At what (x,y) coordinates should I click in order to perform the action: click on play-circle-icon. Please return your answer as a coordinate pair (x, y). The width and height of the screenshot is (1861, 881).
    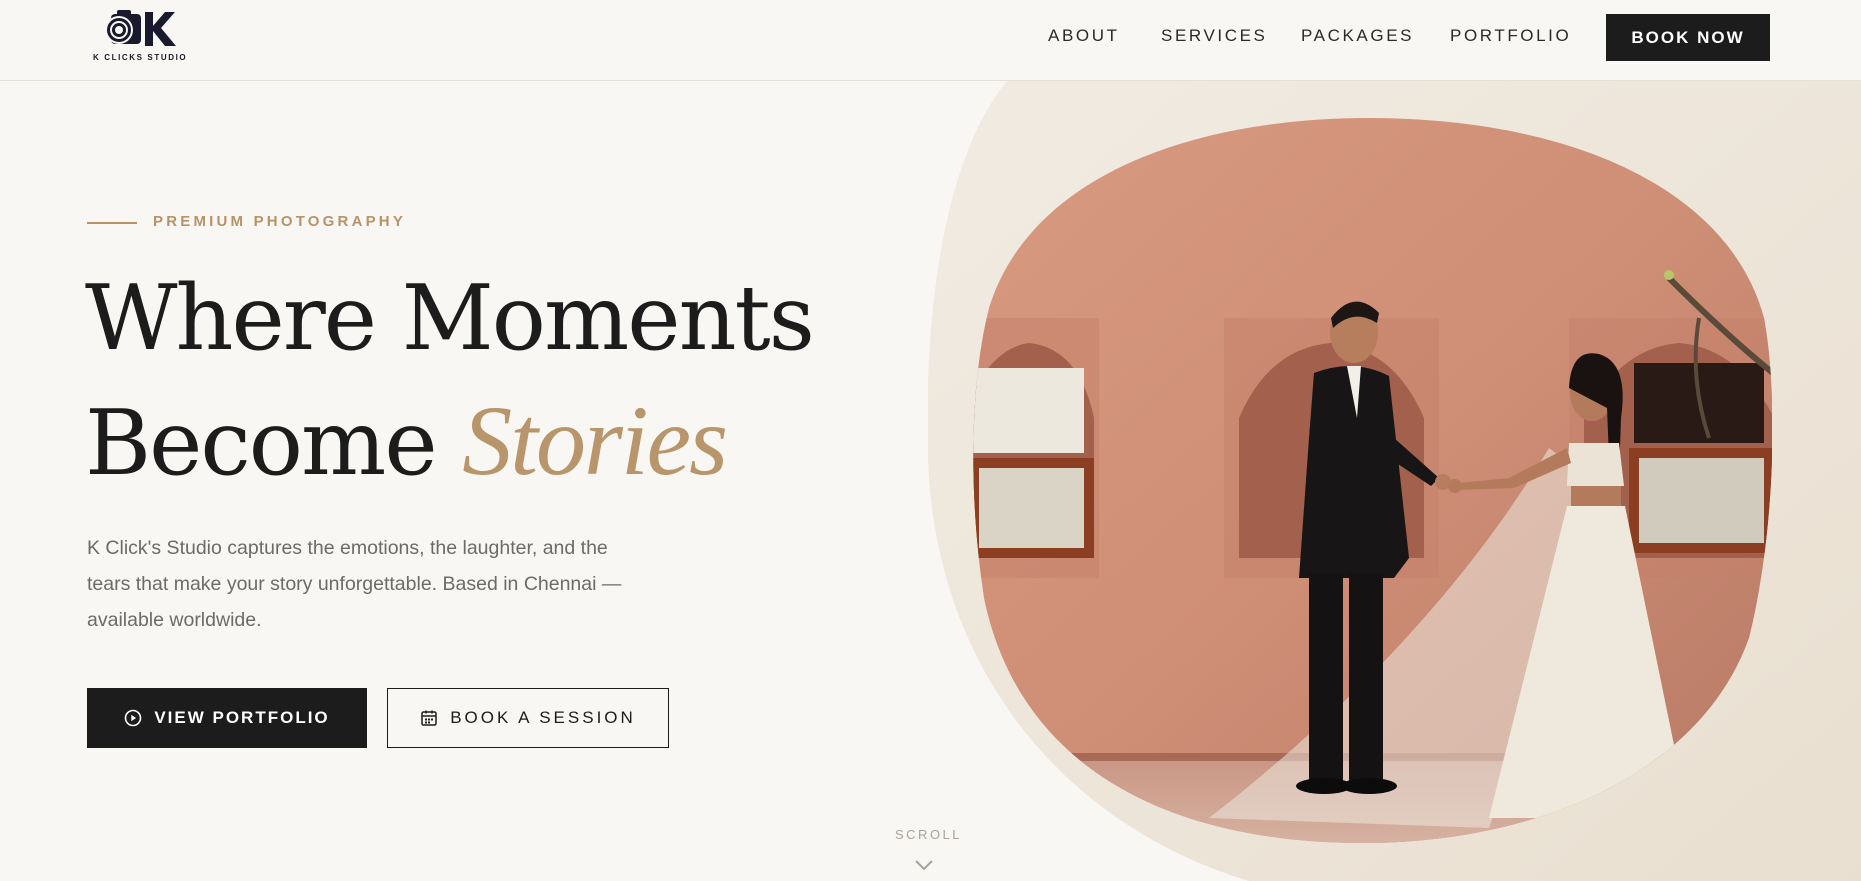
    Looking at the image, I should click on (133, 718).